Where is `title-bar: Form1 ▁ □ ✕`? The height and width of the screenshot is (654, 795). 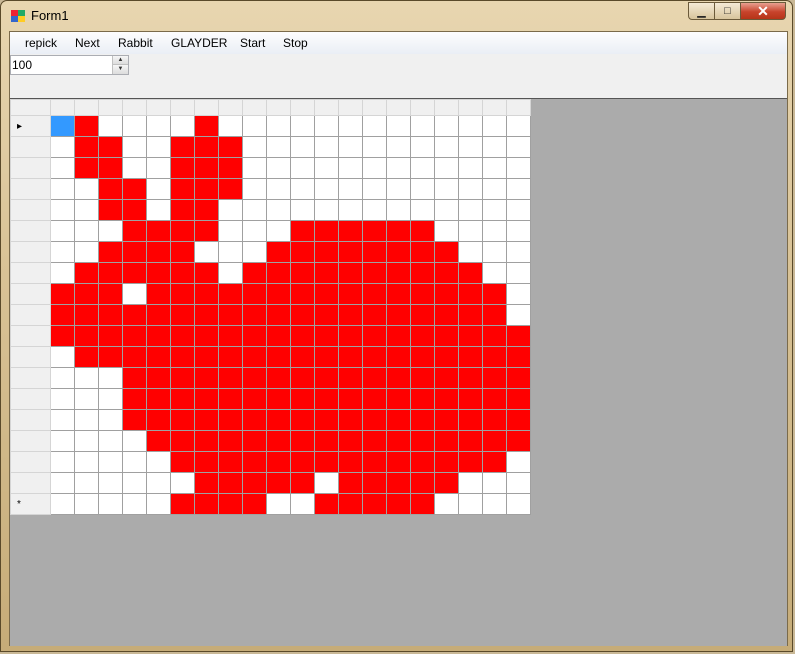
title-bar: Form1 ▁ □ ✕ is located at coordinates (396, 16).